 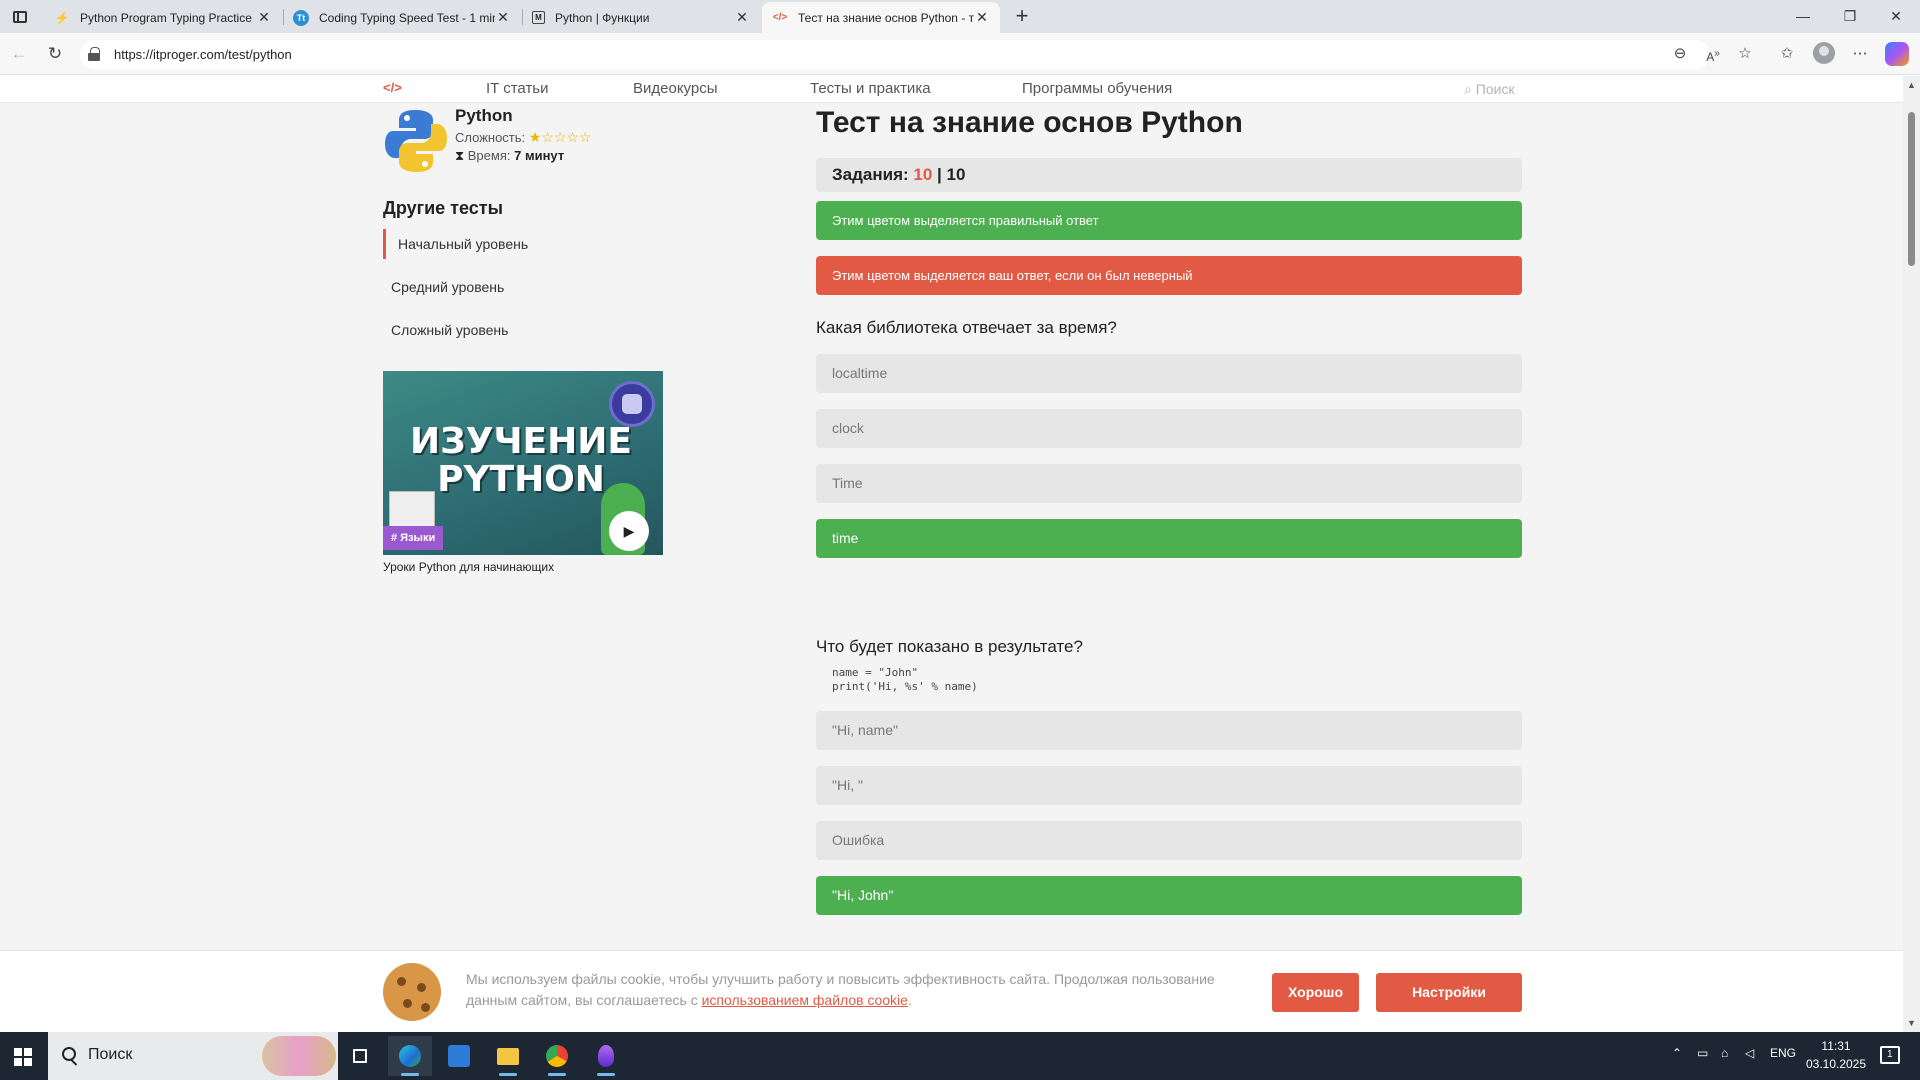 I want to click on test-level-link-advanced: Сложный уровень, so click(x=531, y=330).